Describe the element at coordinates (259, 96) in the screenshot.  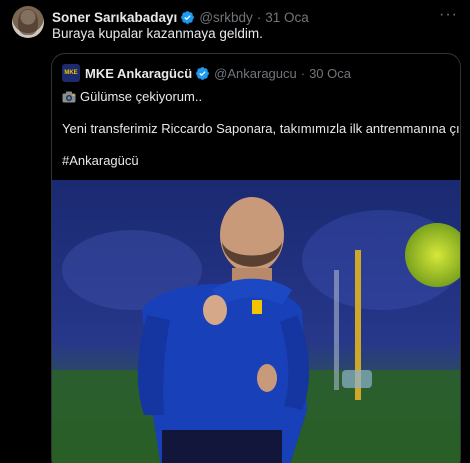
I see `quote-line-1: Gülümse çekiyorum..` at that location.